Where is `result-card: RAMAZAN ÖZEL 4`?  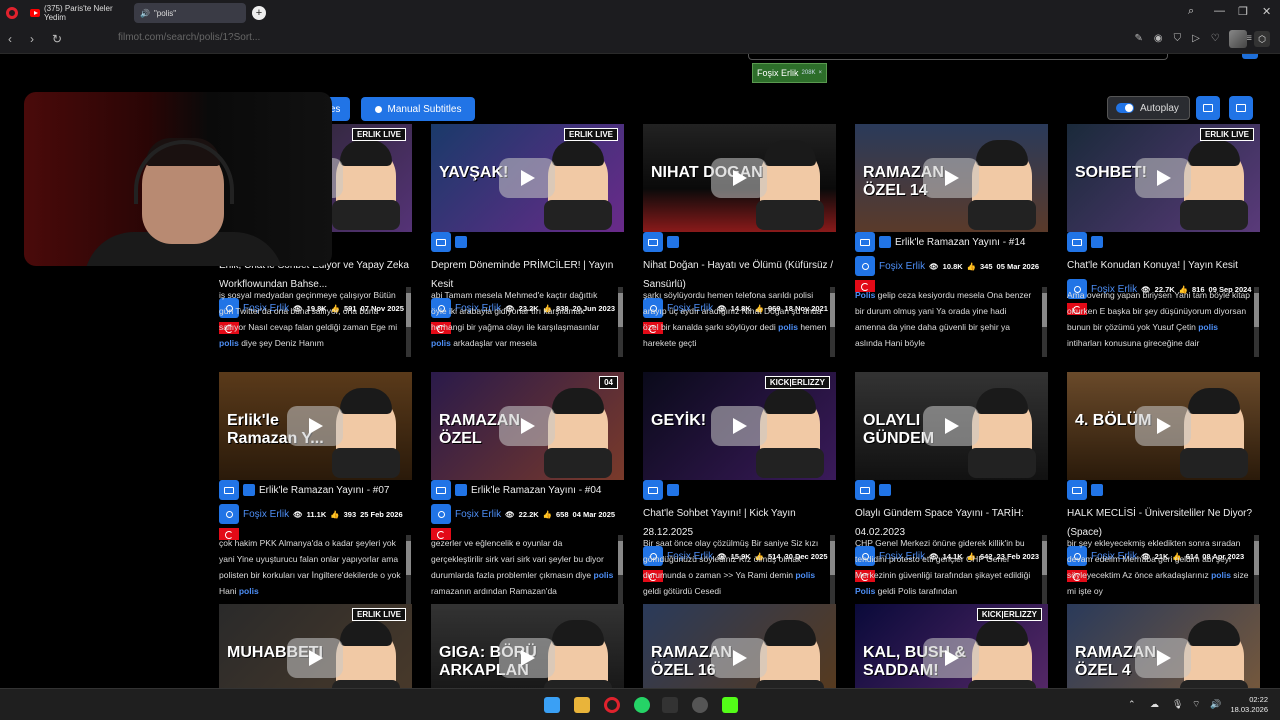
result-card: RAMAZAN ÖZEL 4 is located at coordinates (1163, 646).